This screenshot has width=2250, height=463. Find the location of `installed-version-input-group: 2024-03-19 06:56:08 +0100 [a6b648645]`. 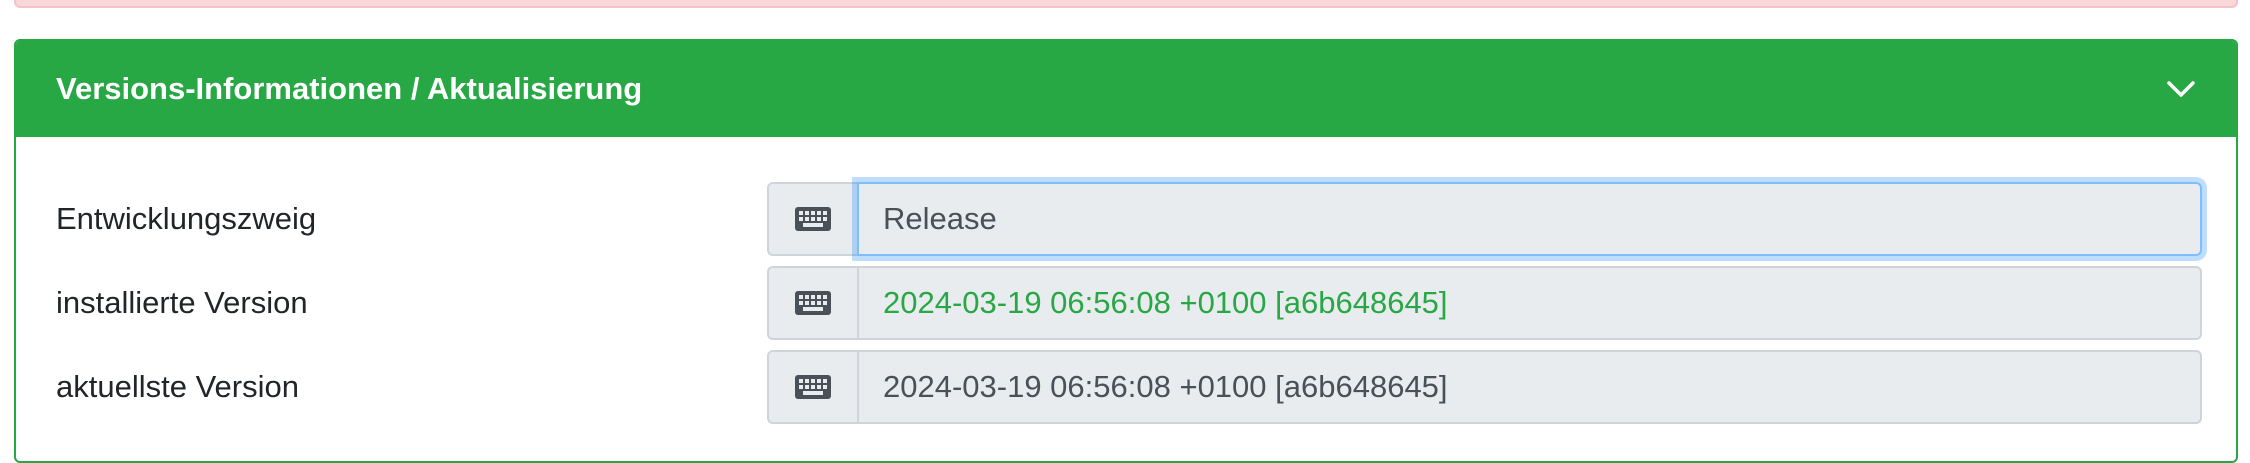

installed-version-input-group: 2024-03-19 06:56:08 +0100 [a6b648645] is located at coordinates (1484, 303).